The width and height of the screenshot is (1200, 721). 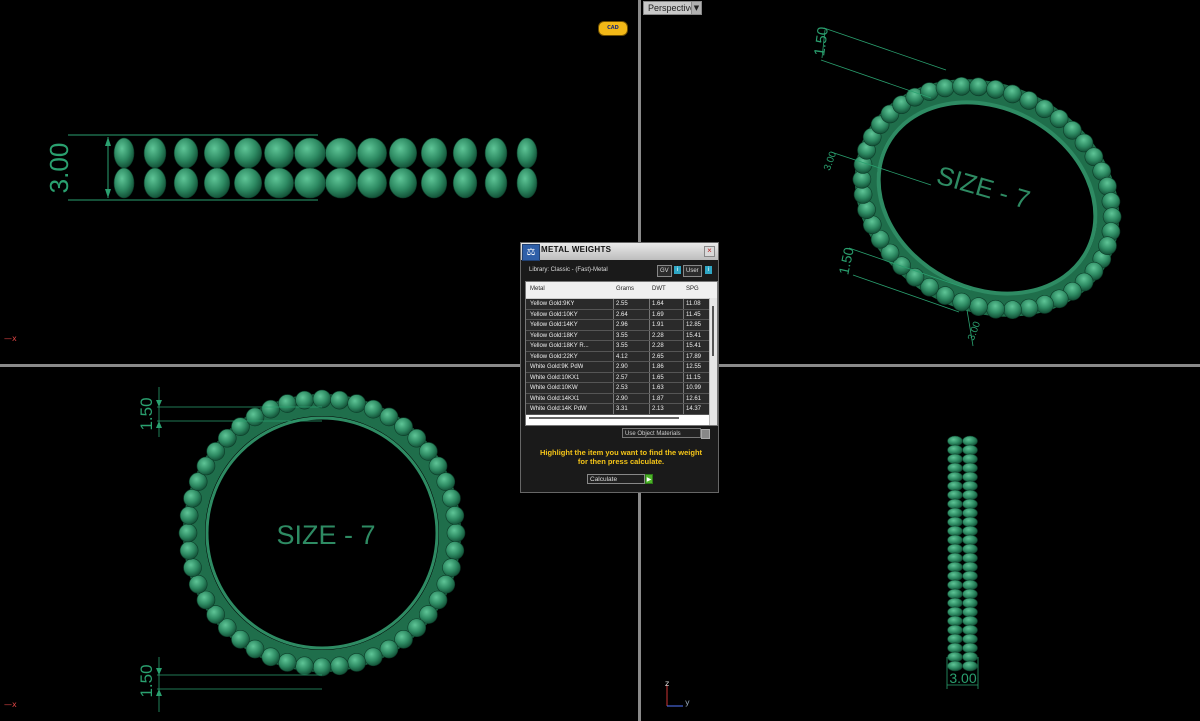 I want to click on side-view-canvas: 3.00, so click(x=822, y=571).